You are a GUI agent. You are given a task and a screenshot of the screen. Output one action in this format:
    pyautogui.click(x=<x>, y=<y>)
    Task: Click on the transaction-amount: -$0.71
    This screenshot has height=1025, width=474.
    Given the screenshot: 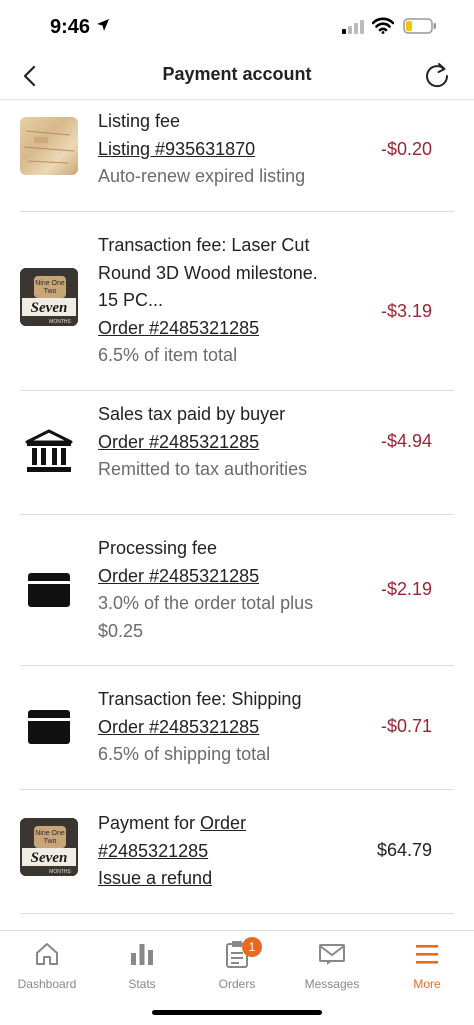 What is the action you would take?
    pyautogui.click(x=406, y=726)
    